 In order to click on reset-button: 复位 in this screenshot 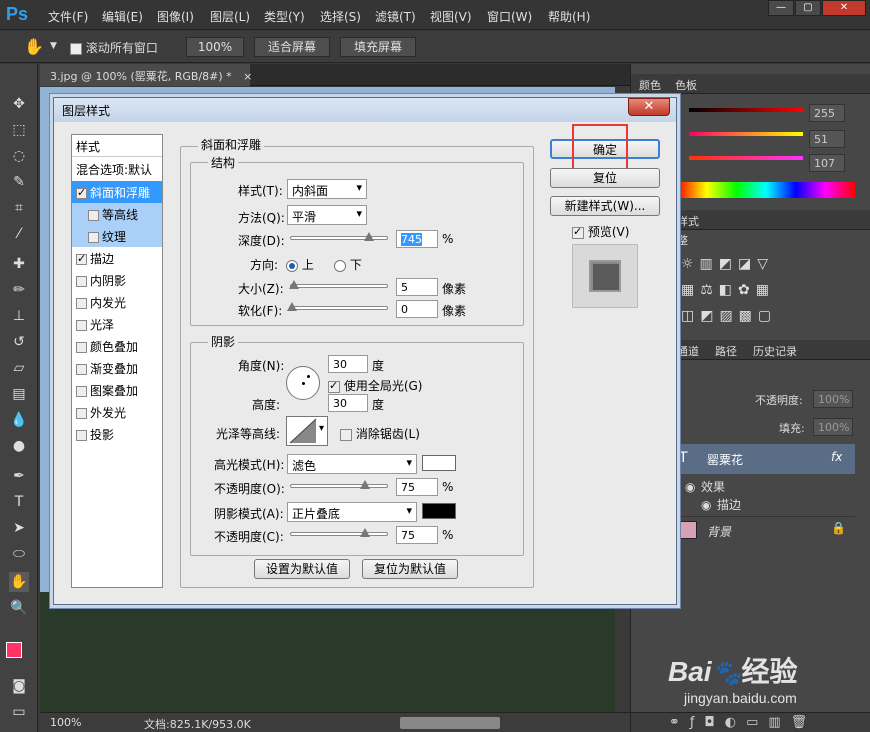, I will do `click(605, 178)`.